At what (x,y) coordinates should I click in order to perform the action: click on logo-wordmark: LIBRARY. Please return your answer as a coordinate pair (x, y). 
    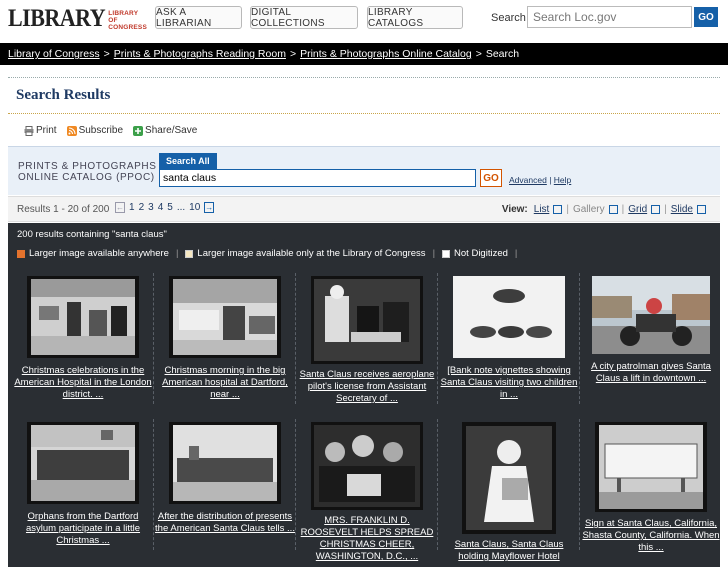
    Looking at the image, I should click on (57, 17).